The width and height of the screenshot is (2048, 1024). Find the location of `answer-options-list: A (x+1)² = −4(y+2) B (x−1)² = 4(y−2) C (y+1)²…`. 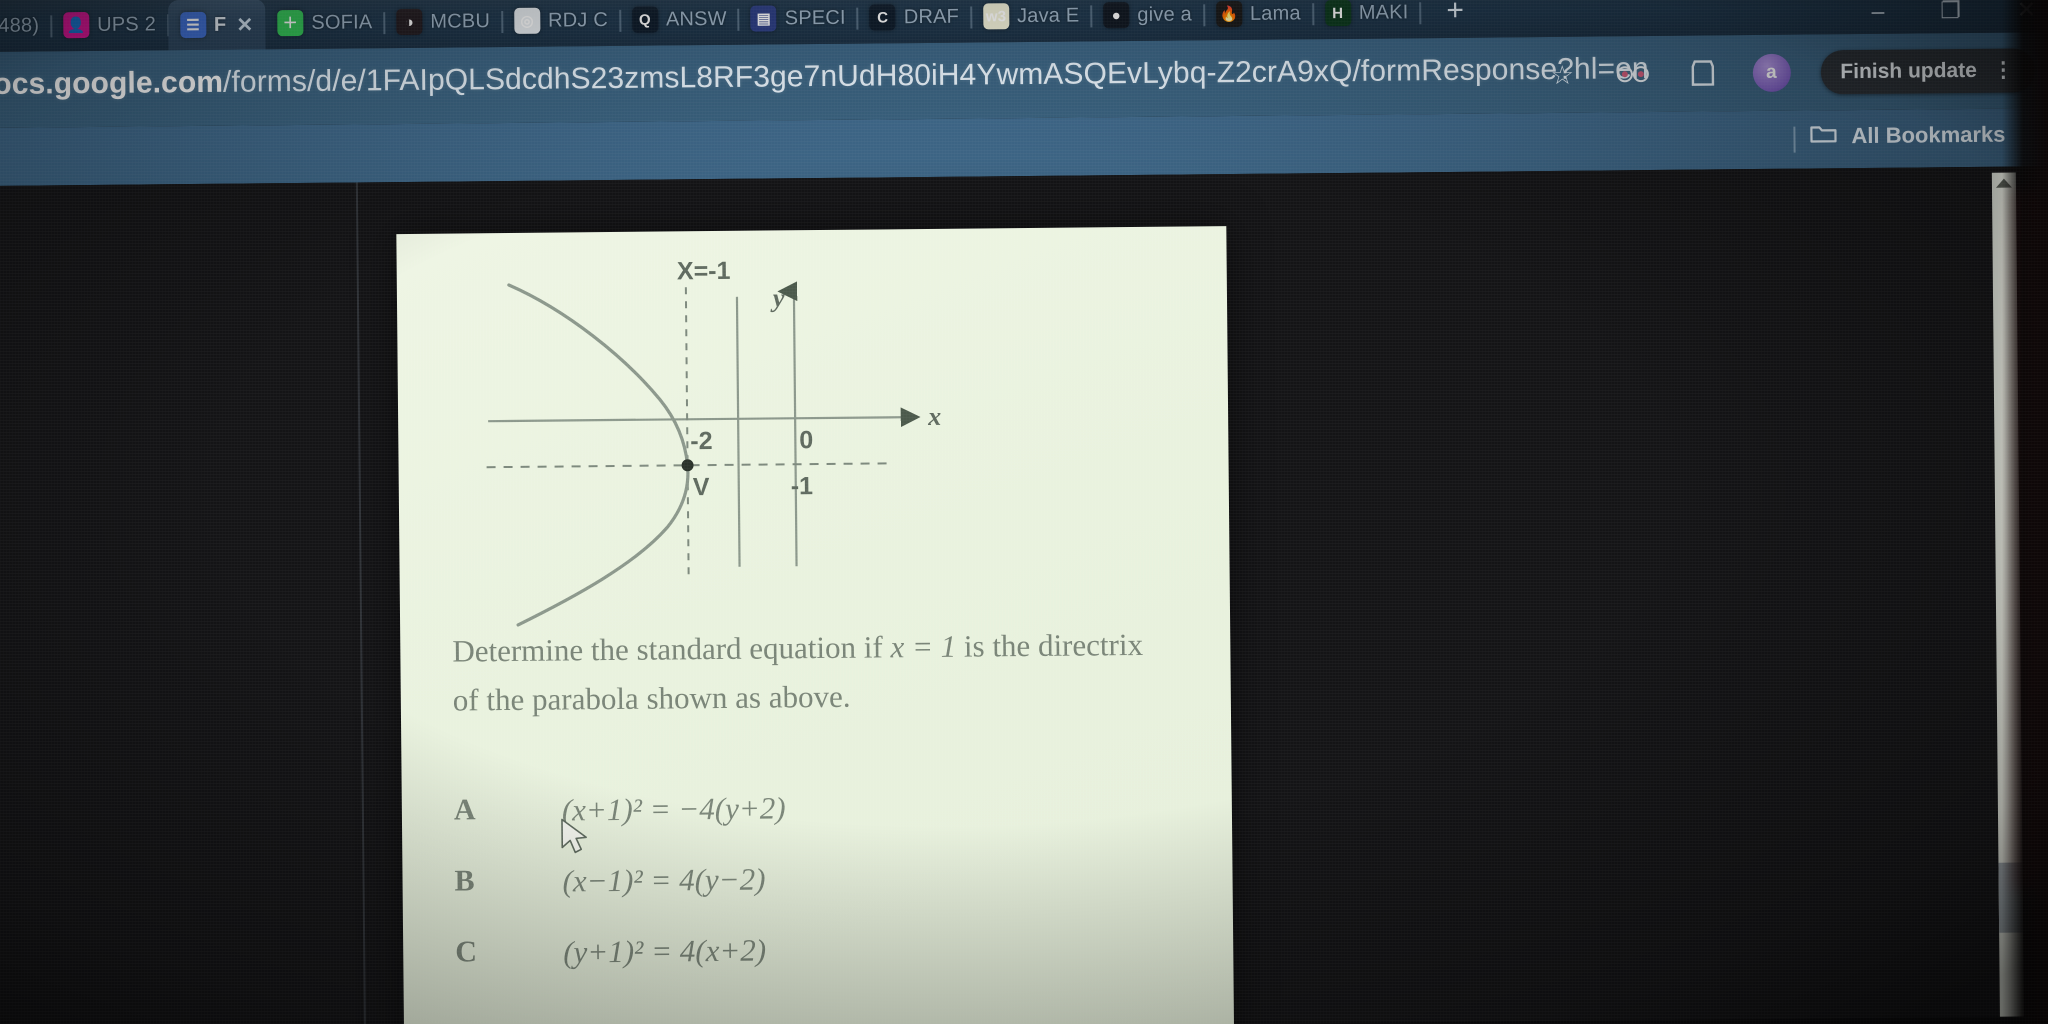

answer-options-list: A (x+1)² = −4(y+2) B (x−1)² = 4(y−2) C (y+1)²… is located at coordinates (825, 896).